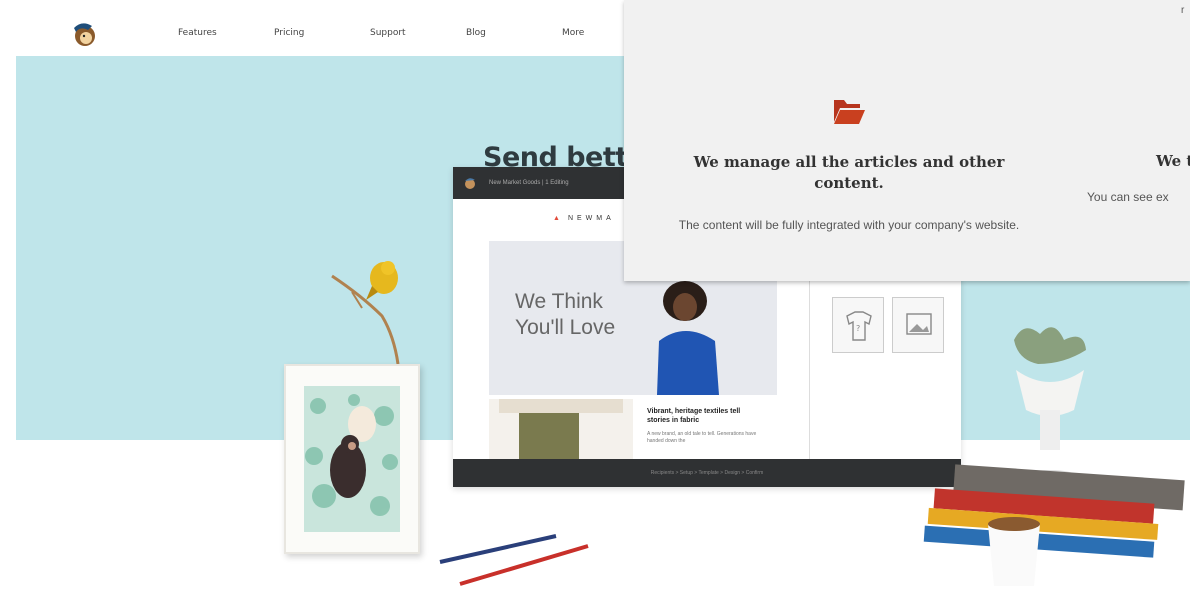 This screenshot has width=1190, height=602. Describe the element at coordinates (584, 218) in the screenshot. I see `email-brand: ▲ NEWMA` at that location.